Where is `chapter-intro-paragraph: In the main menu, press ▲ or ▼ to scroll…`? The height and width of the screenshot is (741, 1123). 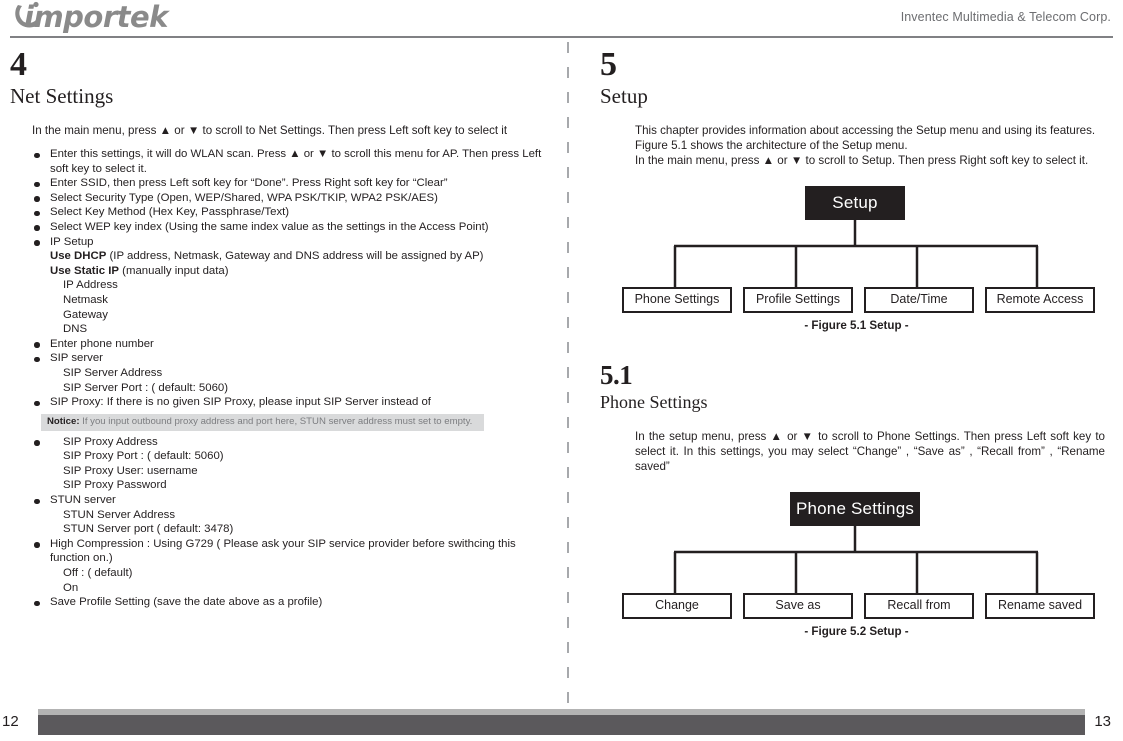
chapter-intro-paragraph: In the main menu, press ▲ or ▼ to scroll… is located at coordinates (270, 130).